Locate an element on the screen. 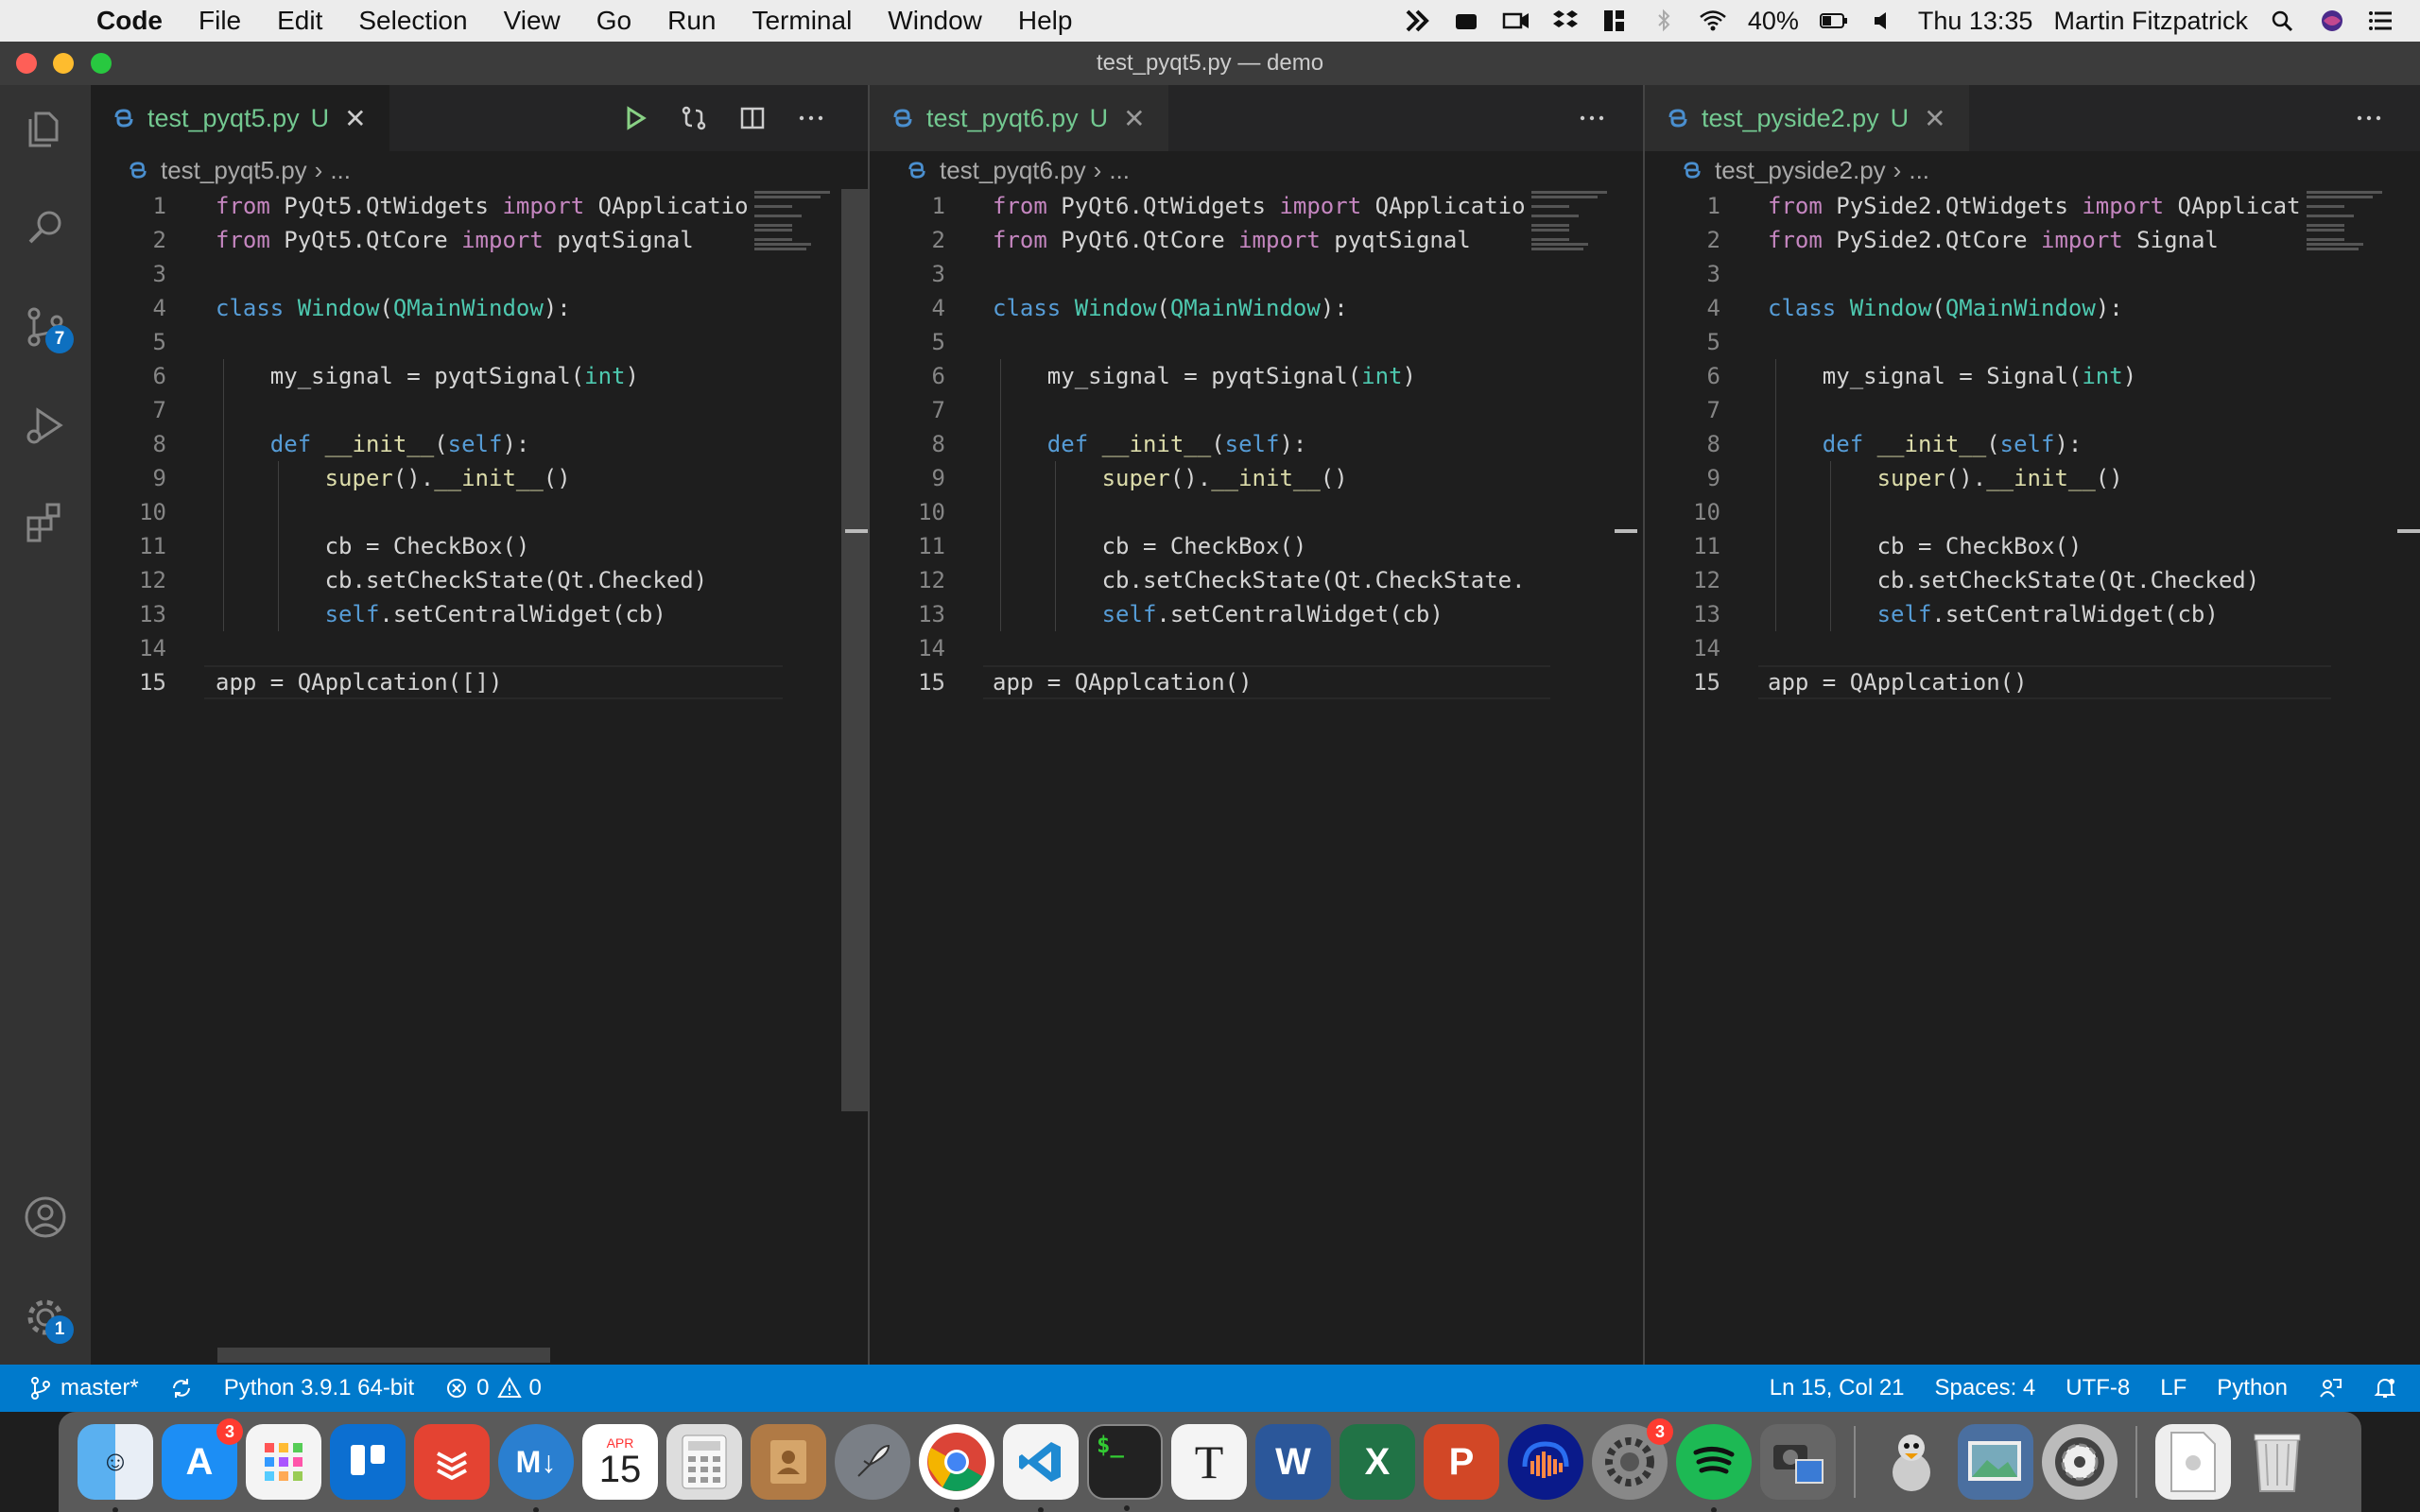  arrow-tray-icon is located at coordinates (1418, 21).